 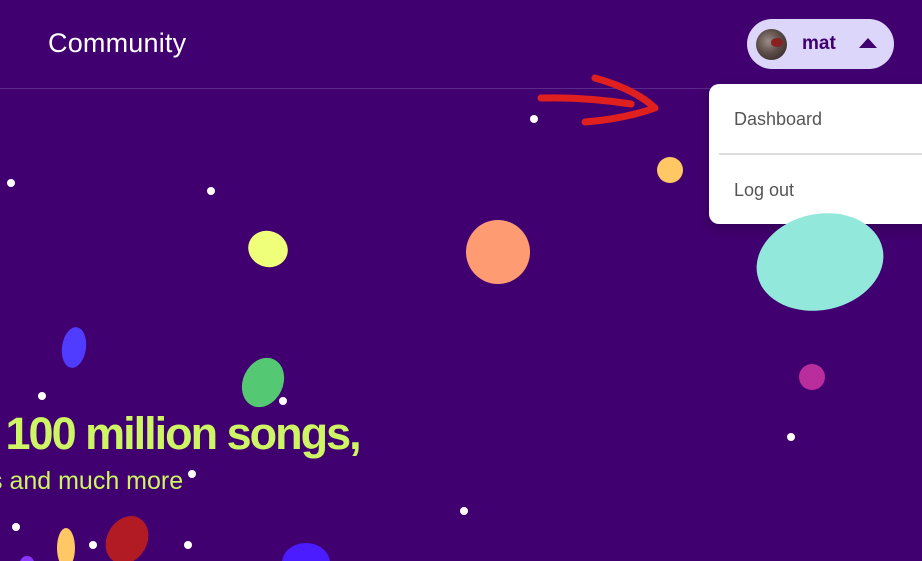 What do you see at coordinates (820, 154) in the screenshot?
I see `menu-divider` at bounding box center [820, 154].